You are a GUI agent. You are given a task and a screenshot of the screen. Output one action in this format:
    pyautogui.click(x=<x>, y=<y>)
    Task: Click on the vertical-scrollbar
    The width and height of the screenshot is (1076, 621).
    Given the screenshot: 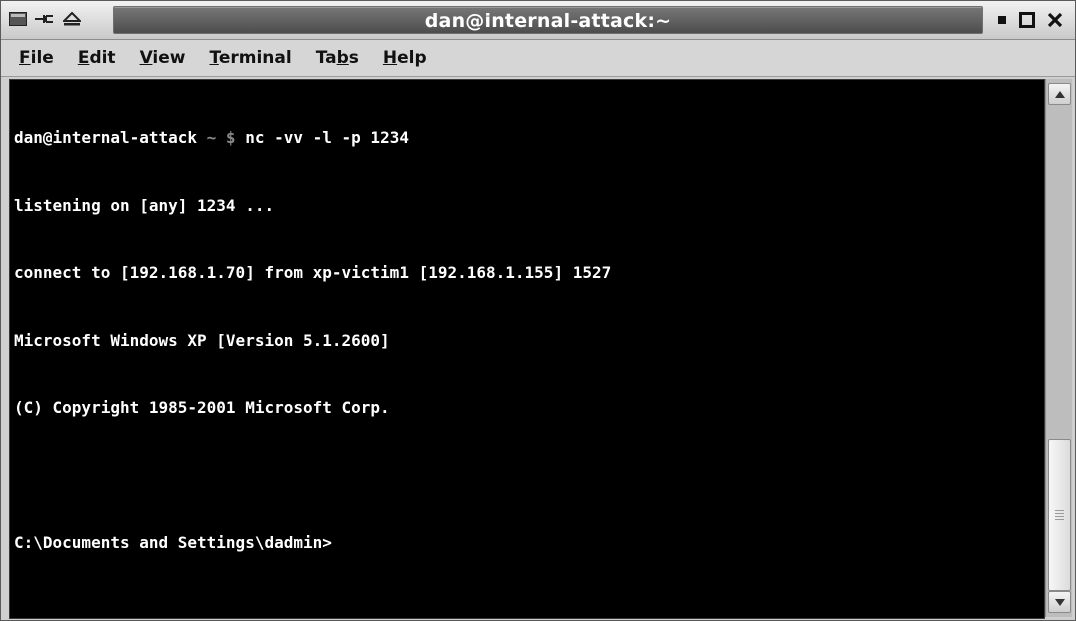 What is the action you would take?
    pyautogui.click(x=1058, y=348)
    